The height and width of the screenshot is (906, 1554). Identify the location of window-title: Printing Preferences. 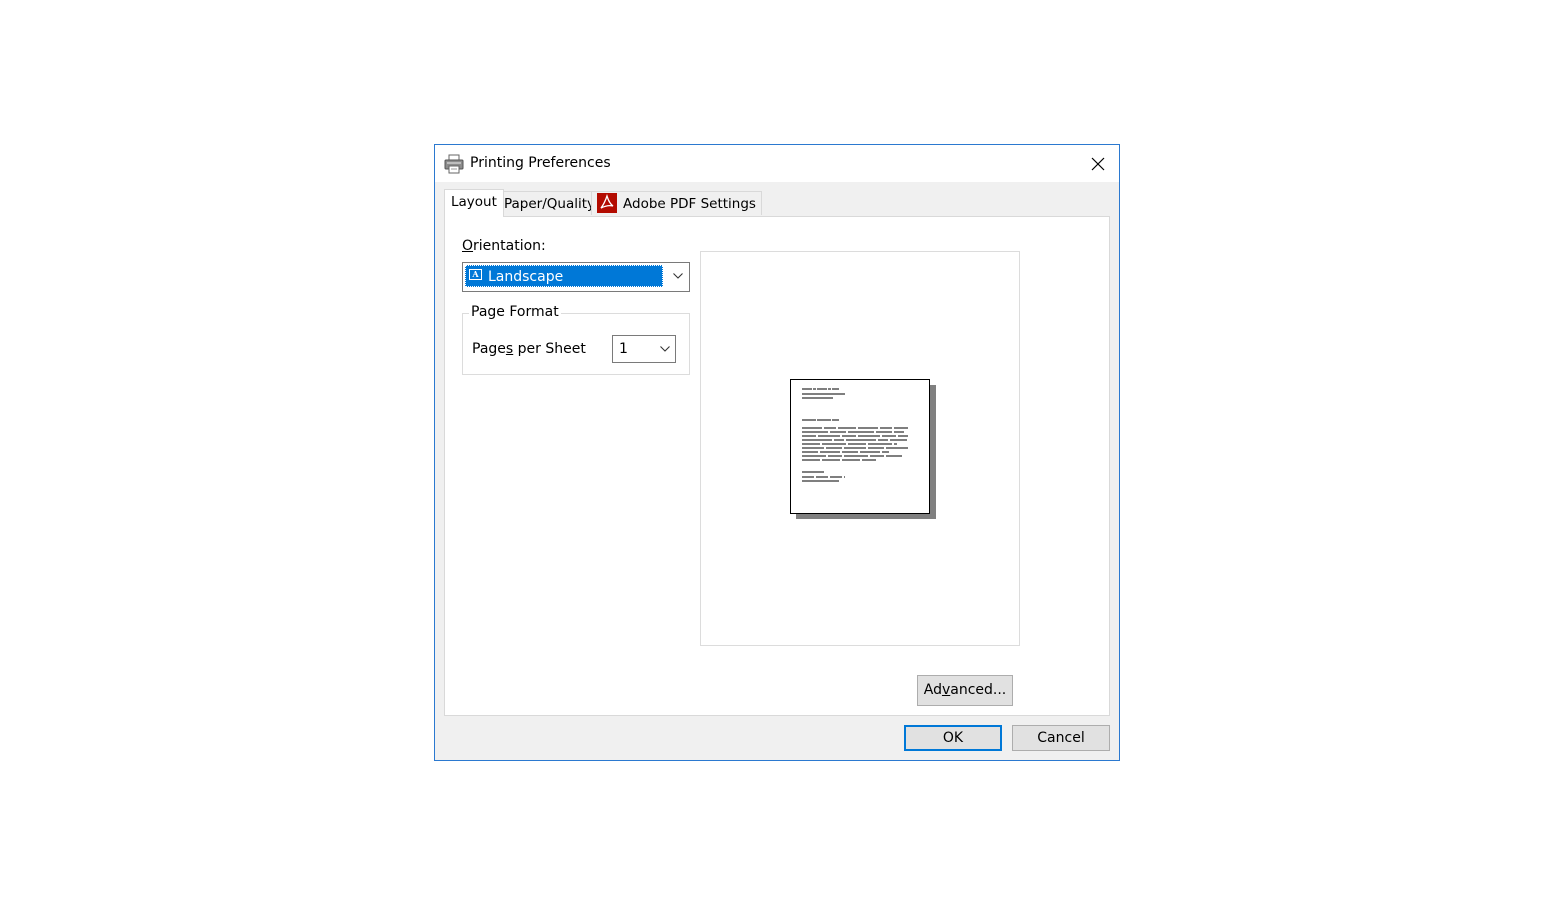
(540, 163).